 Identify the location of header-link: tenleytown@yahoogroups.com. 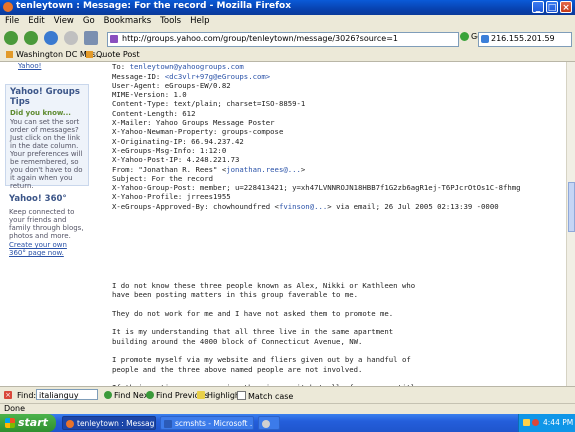
(187, 66).